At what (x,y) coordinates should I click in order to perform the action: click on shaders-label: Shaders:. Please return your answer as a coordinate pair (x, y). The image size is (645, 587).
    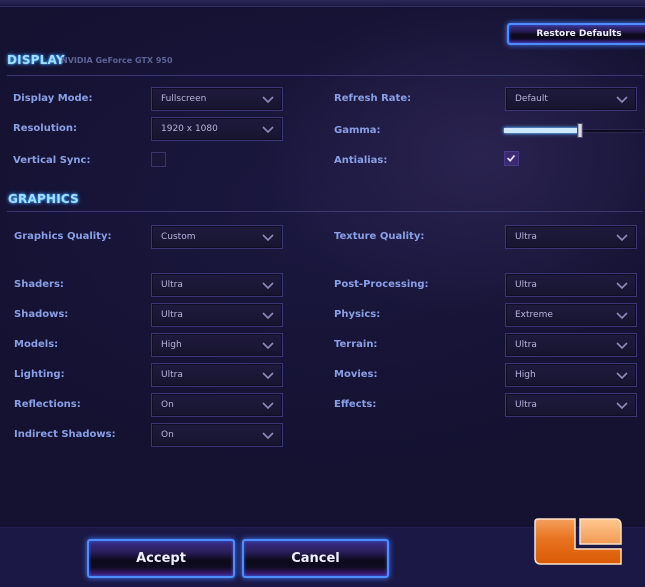
    Looking at the image, I should click on (39, 284).